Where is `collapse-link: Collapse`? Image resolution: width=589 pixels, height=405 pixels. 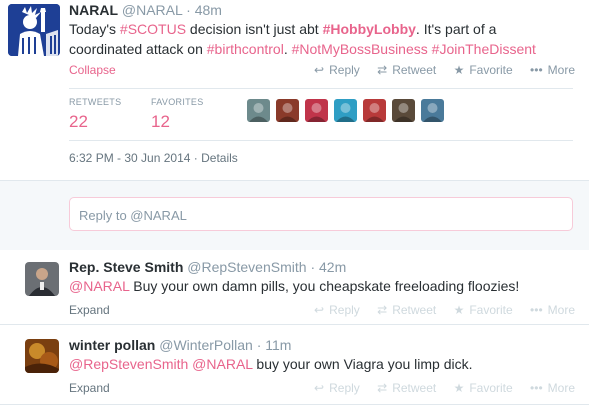 collapse-link: Collapse is located at coordinates (92, 70).